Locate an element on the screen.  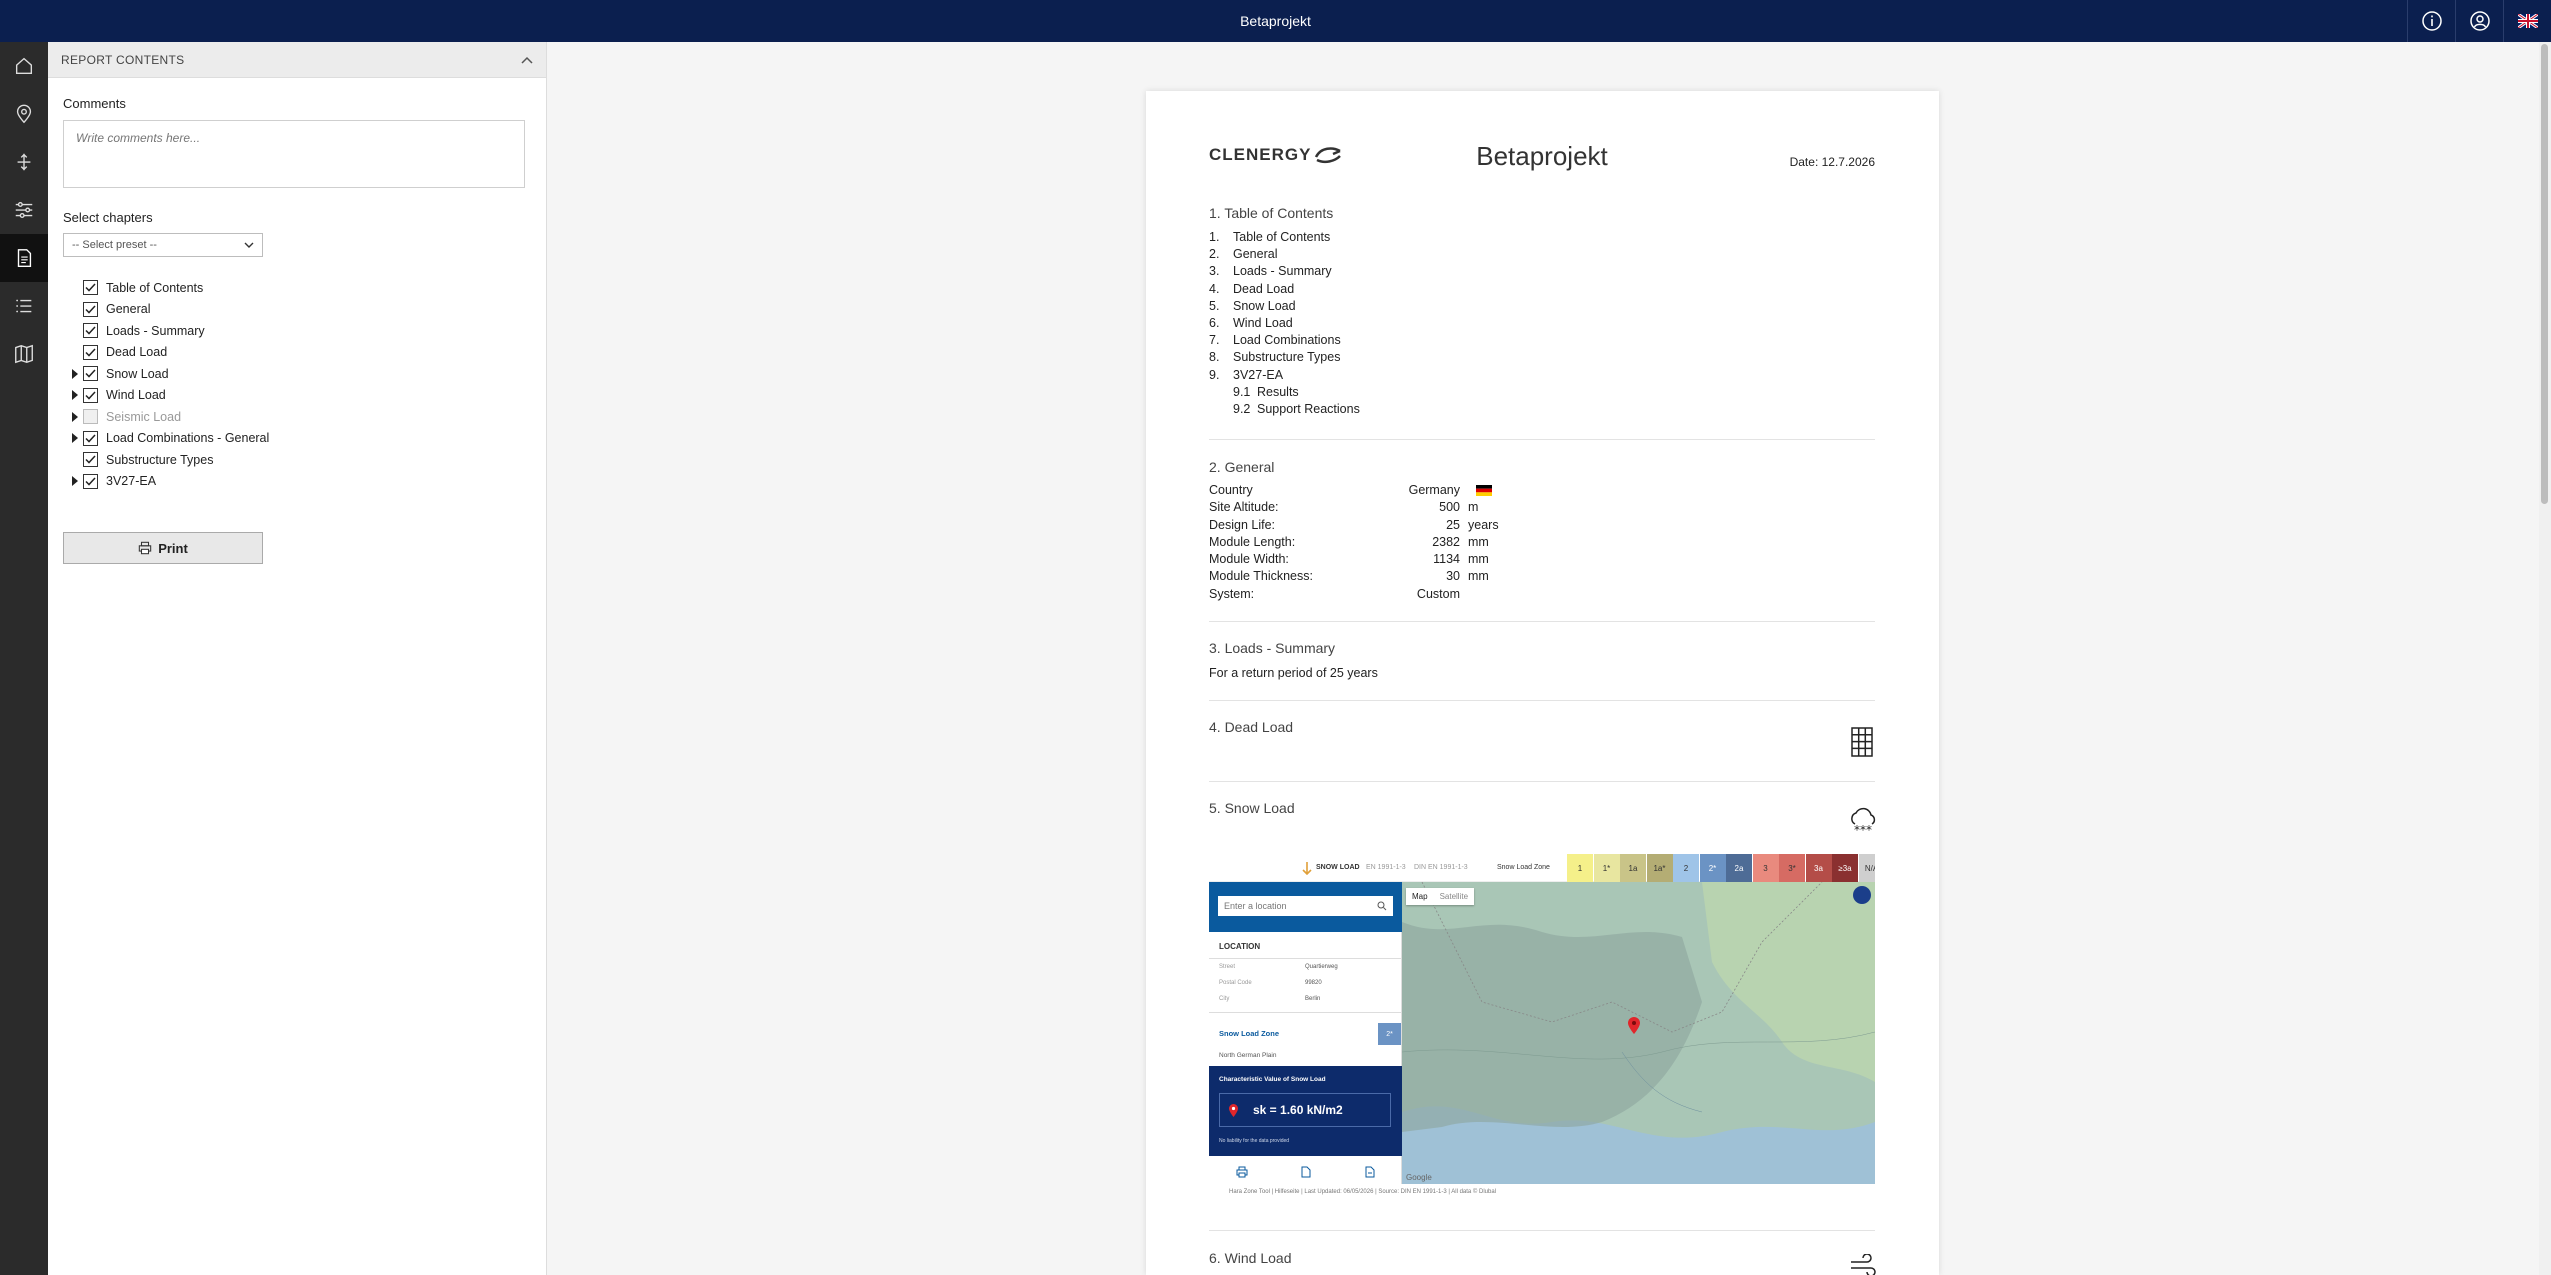
postal-label: Postal Code is located at coordinates (1235, 983).